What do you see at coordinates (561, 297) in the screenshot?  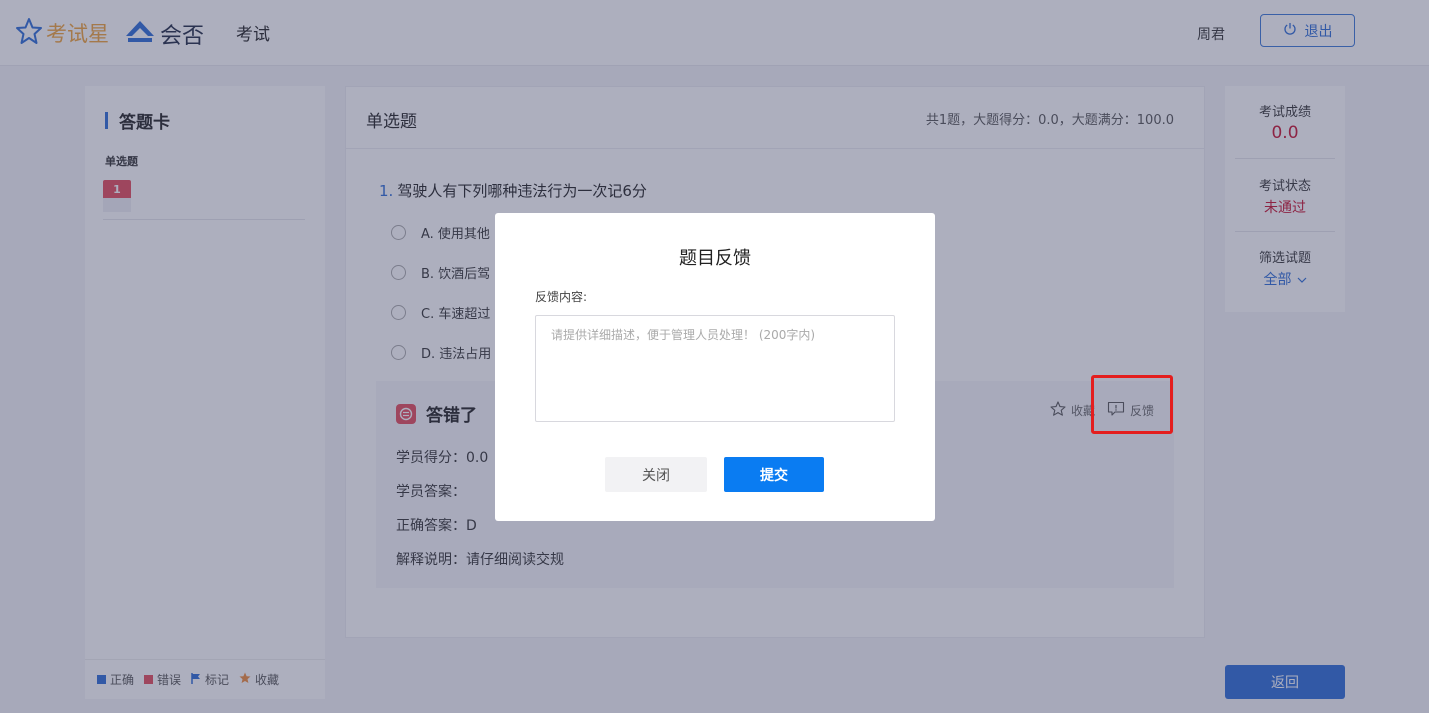 I see `feedback-content-label: 反馈内容:` at bounding box center [561, 297].